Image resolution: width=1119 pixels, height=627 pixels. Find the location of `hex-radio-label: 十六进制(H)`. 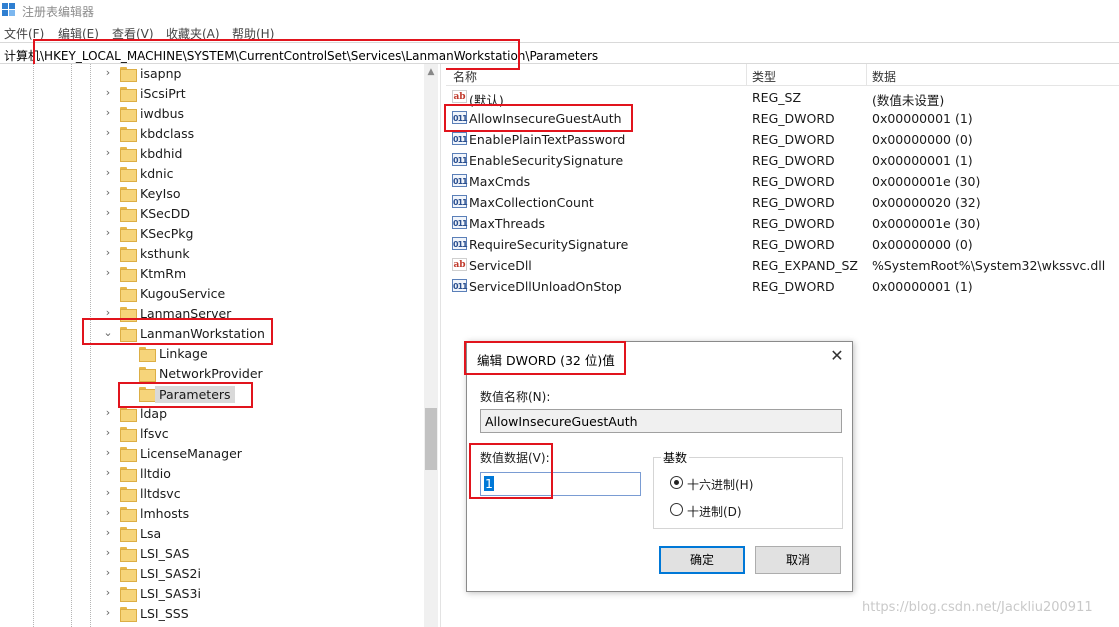

hex-radio-label: 十六进制(H) is located at coordinates (720, 484).